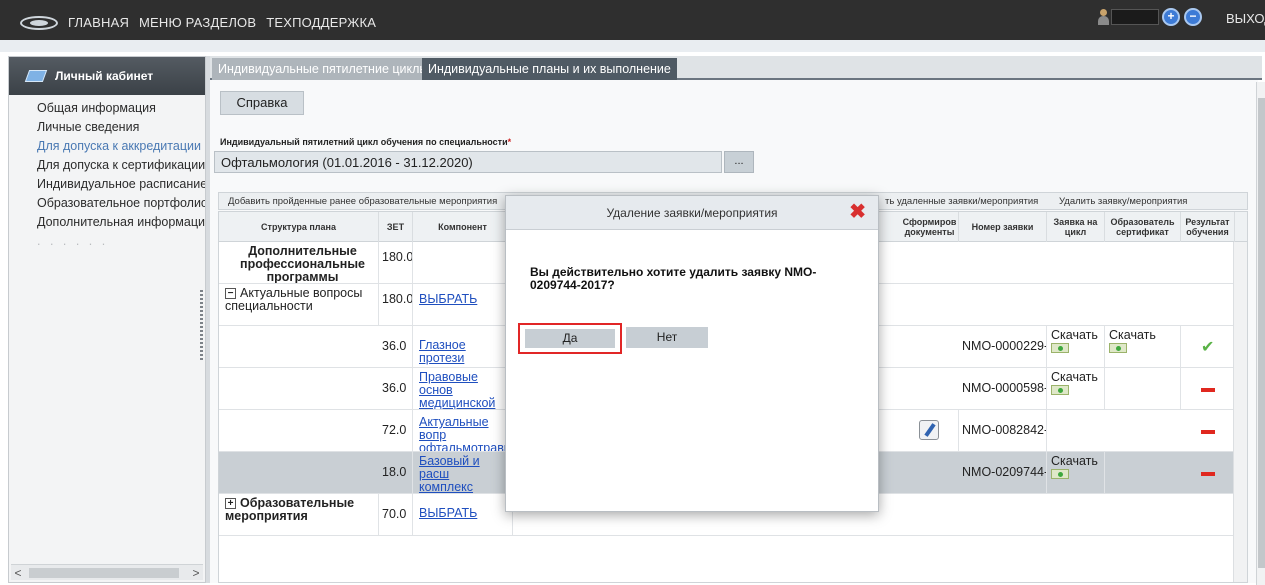 Image resolution: width=1265 pixels, height=585 pixels. I want to click on yes-button: Да, so click(570, 338).